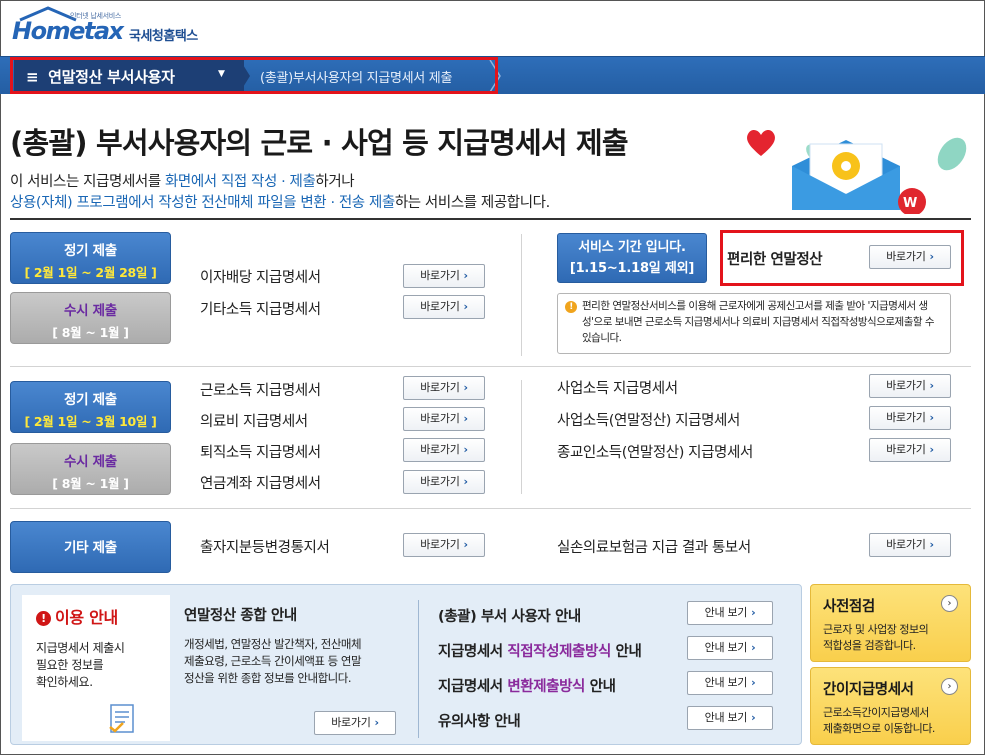 The height and width of the screenshot is (755, 985). I want to click on view-direct-submit-button: 안내 보기 ›, so click(730, 648).